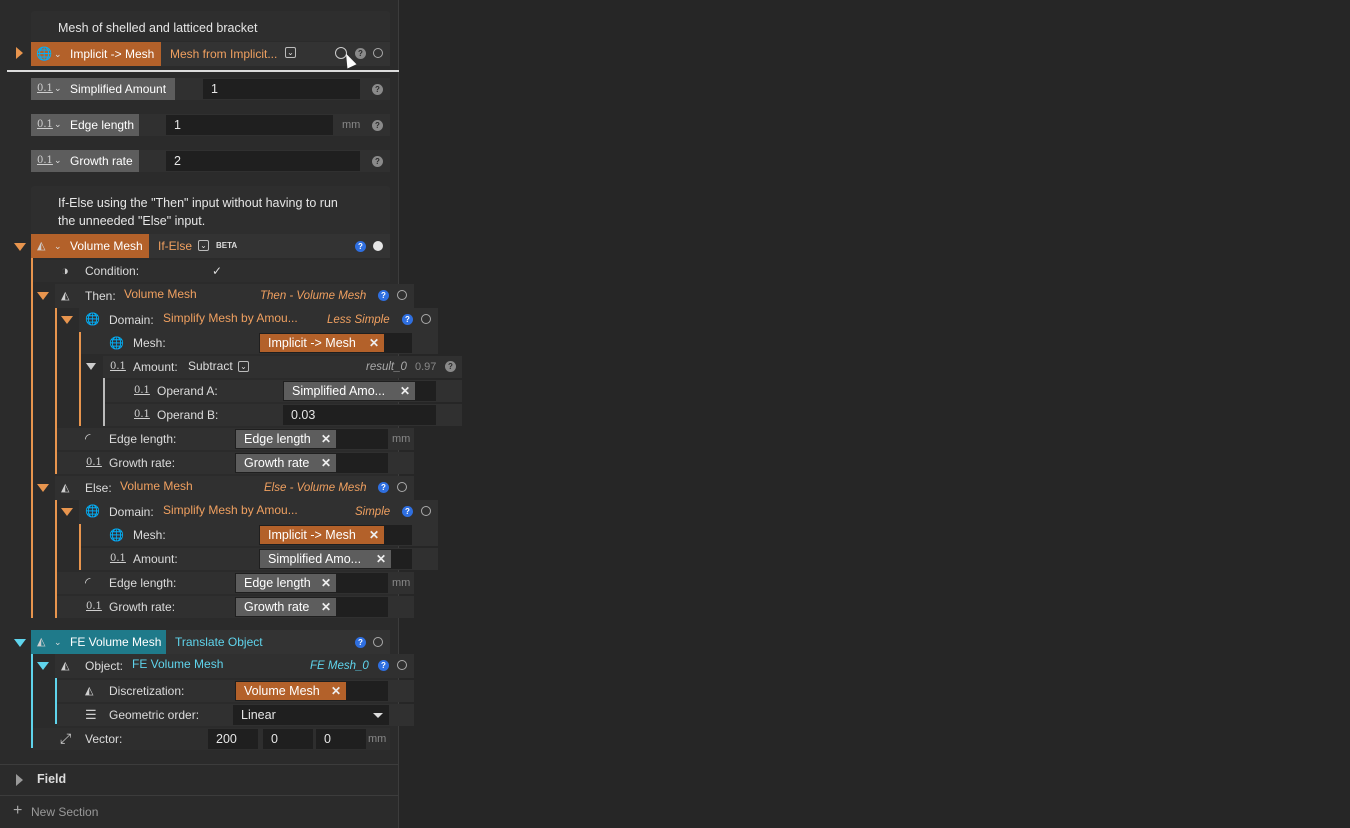 The width and height of the screenshot is (1350, 828). What do you see at coordinates (98, 488) in the screenshot?
I see `else-label: Else:` at bounding box center [98, 488].